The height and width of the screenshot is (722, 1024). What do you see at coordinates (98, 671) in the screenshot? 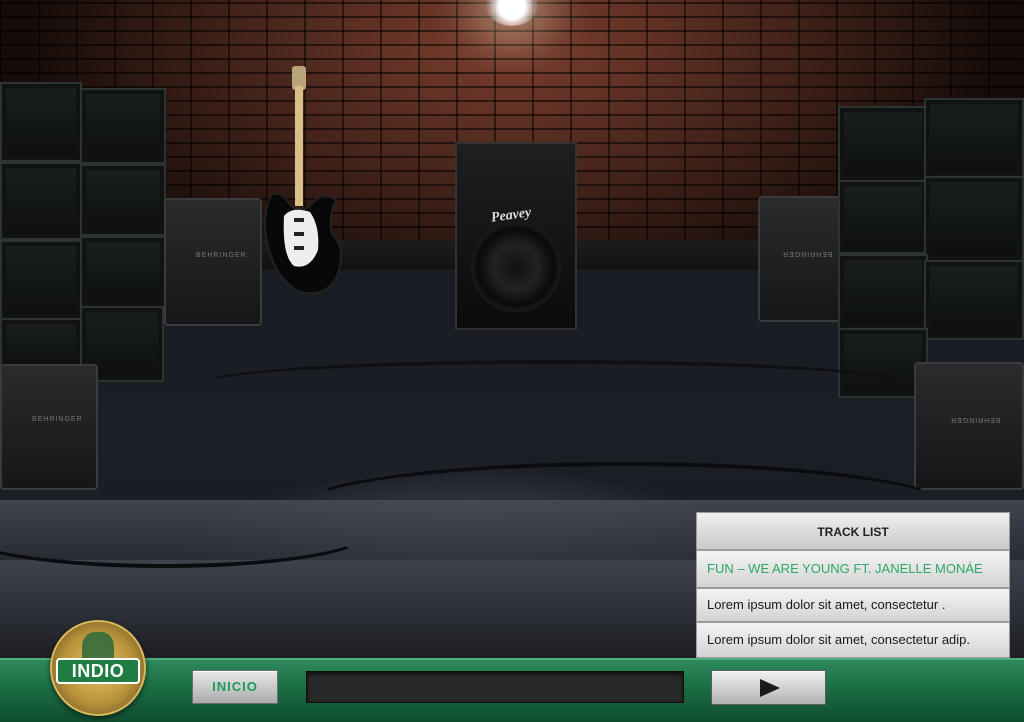
I see `brand-logo-text: INDIO` at bounding box center [98, 671].